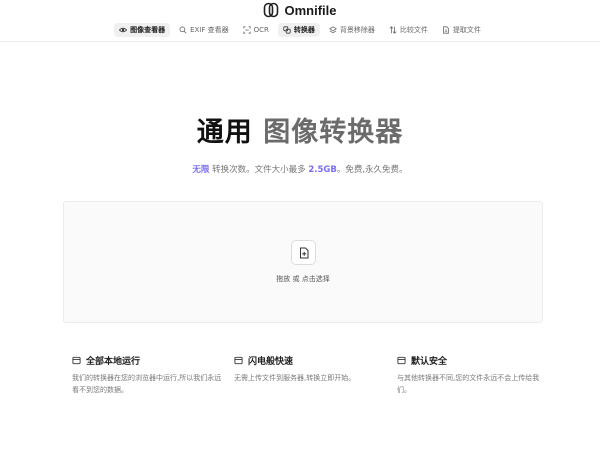 This screenshot has height=461, width=600. I want to click on subtitle-text-1: 转换次数。文件大小最多, so click(259, 170).